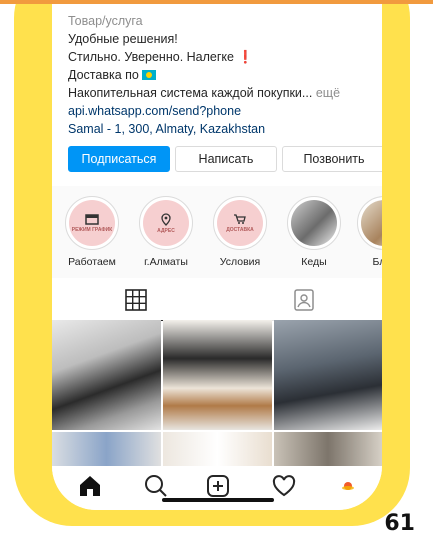 Image resolution: width=433 pixels, height=536 pixels. What do you see at coordinates (119, 159) in the screenshot?
I see `subscribe-button: Подписаться` at bounding box center [119, 159].